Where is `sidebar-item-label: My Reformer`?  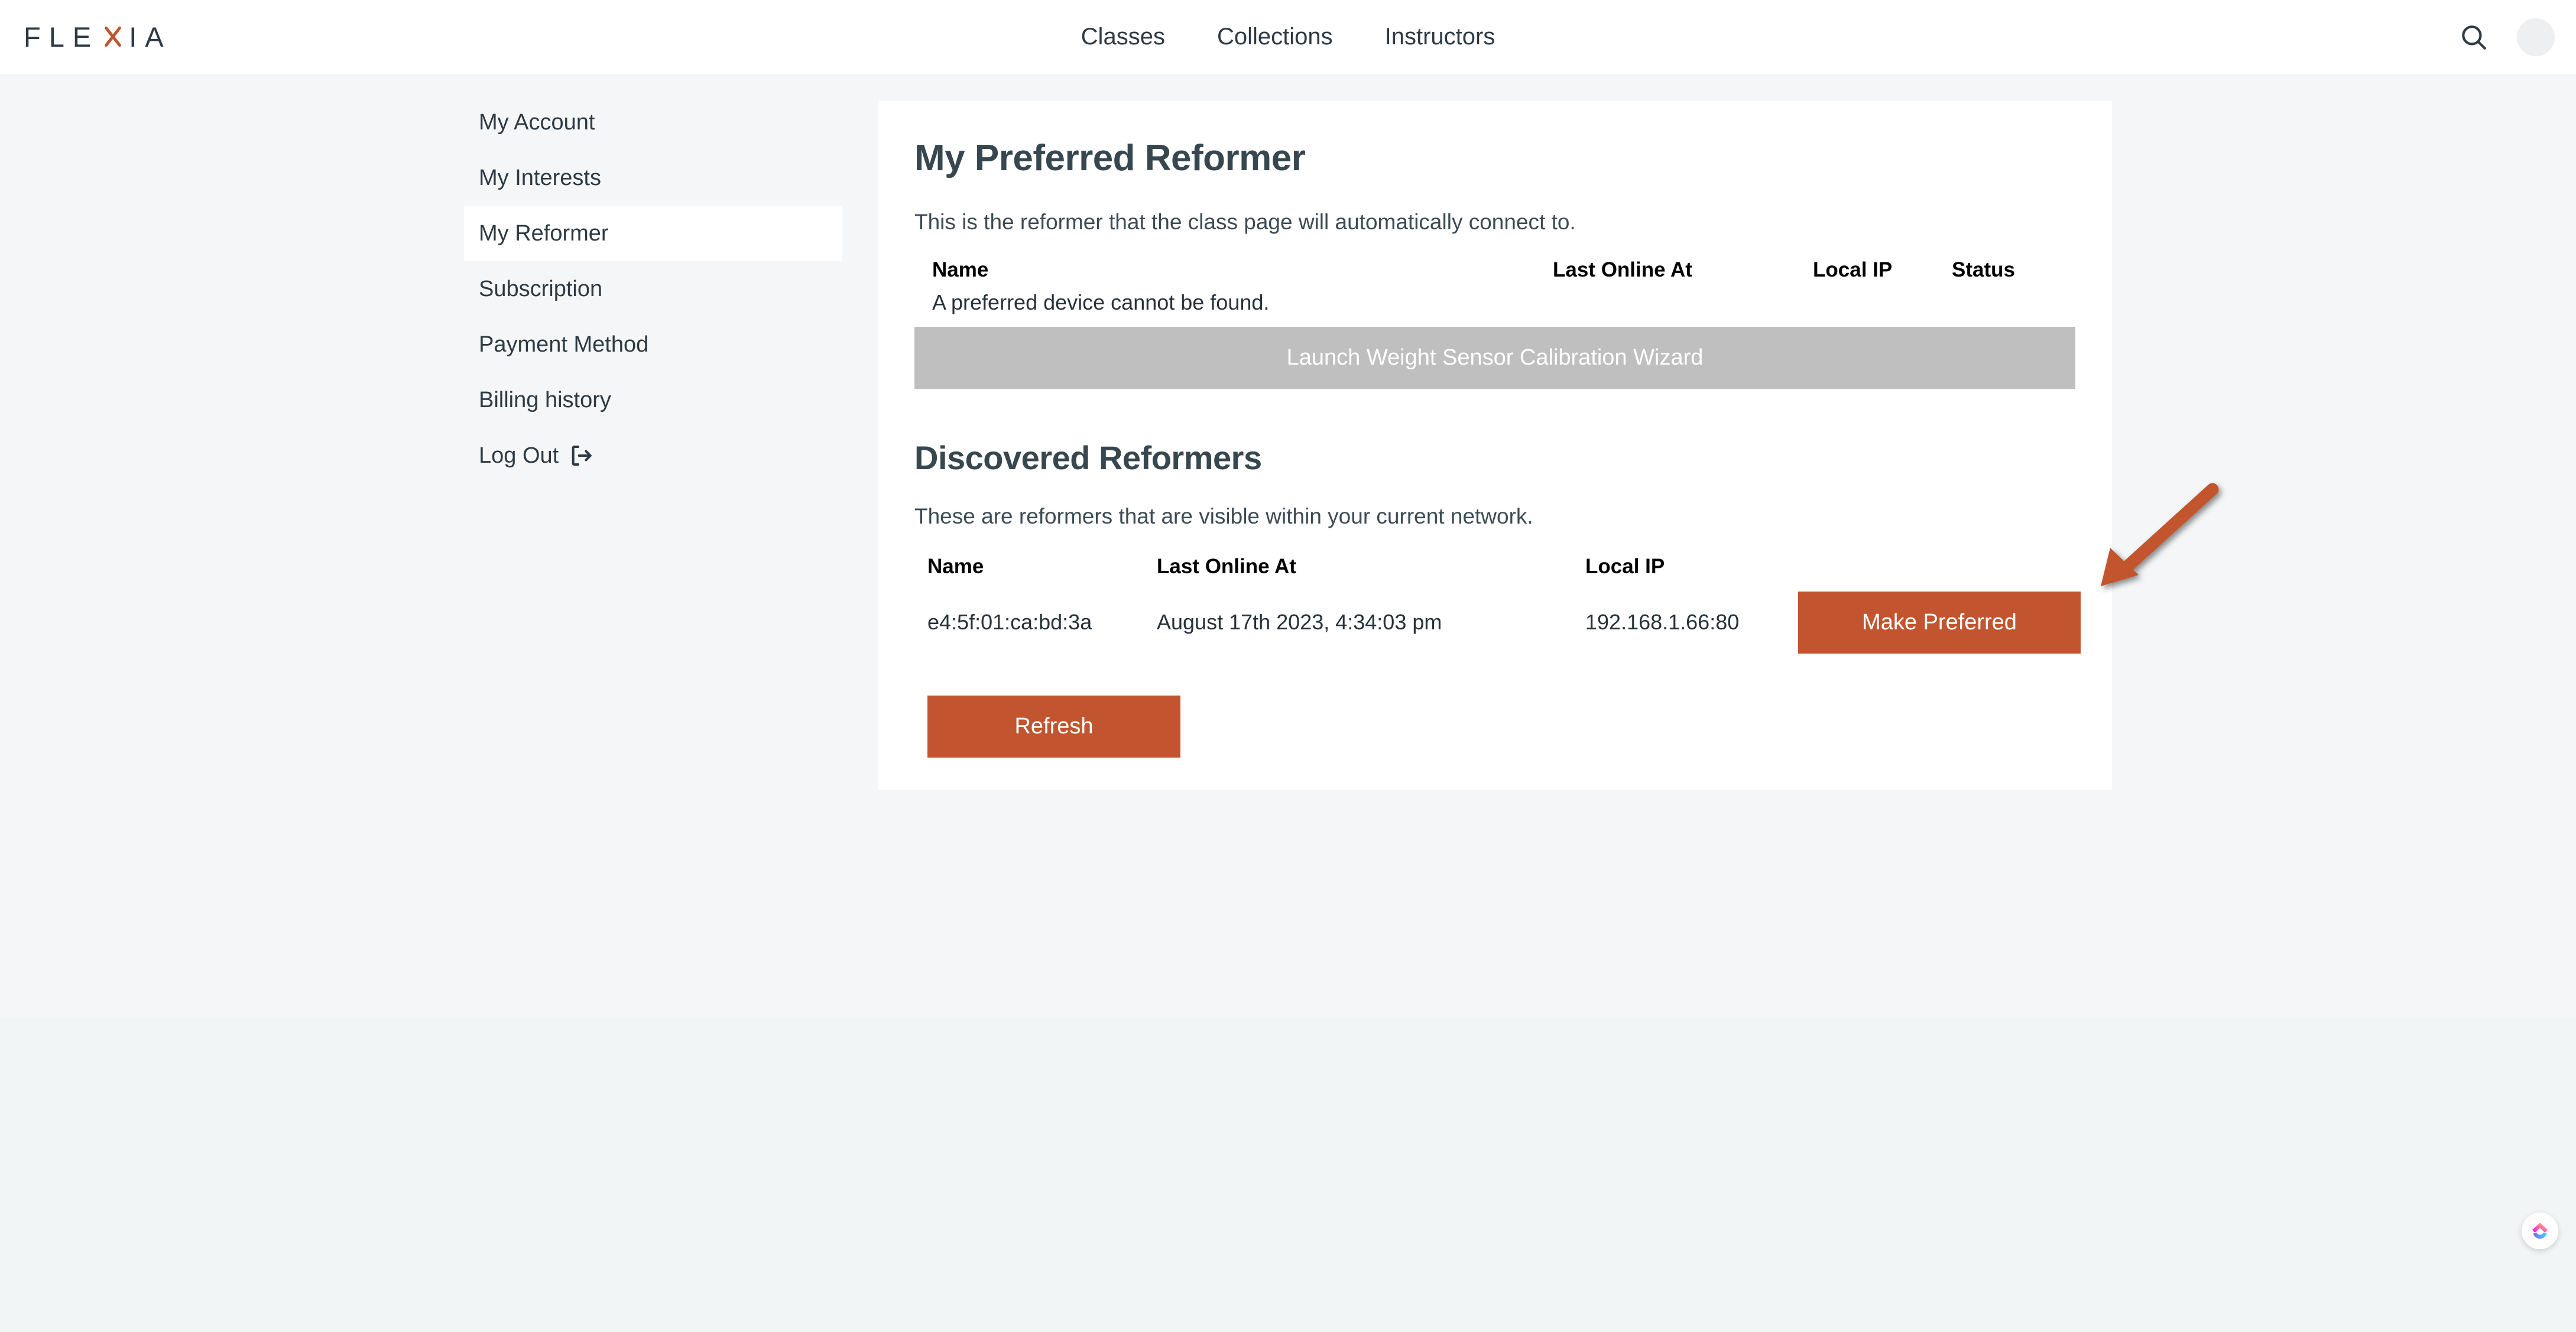 sidebar-item-label: My Reformer is located at coordinates (544, 233).